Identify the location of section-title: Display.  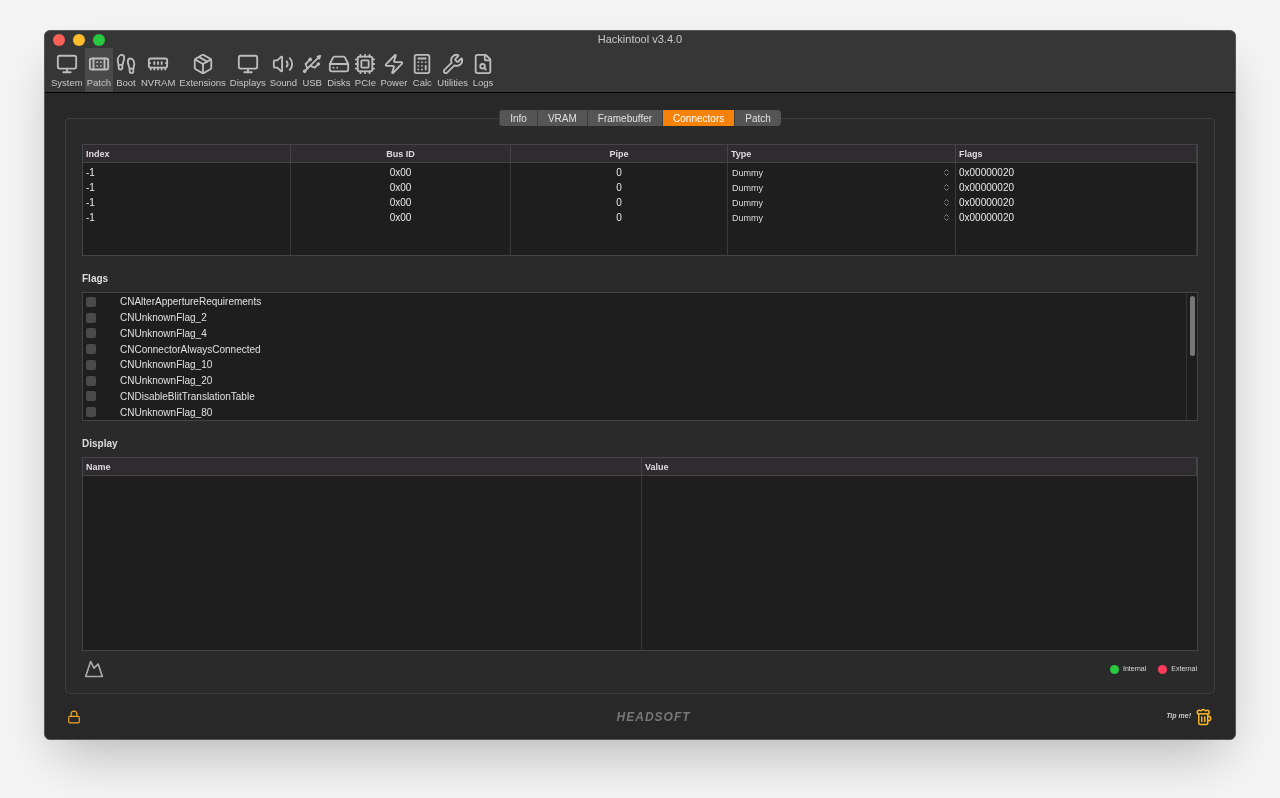
(100, 444).